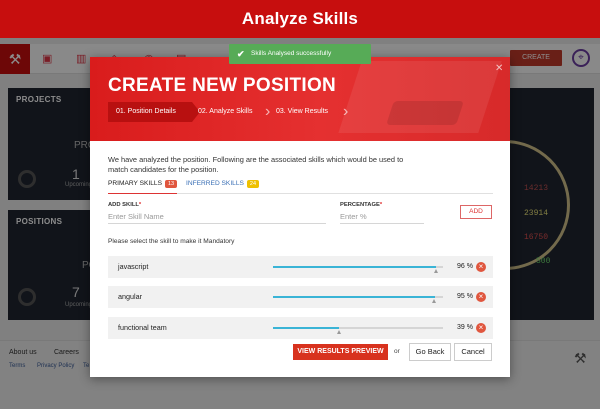  I want to click on toast-message: Skills Analysed successfully, so click(291, 53).